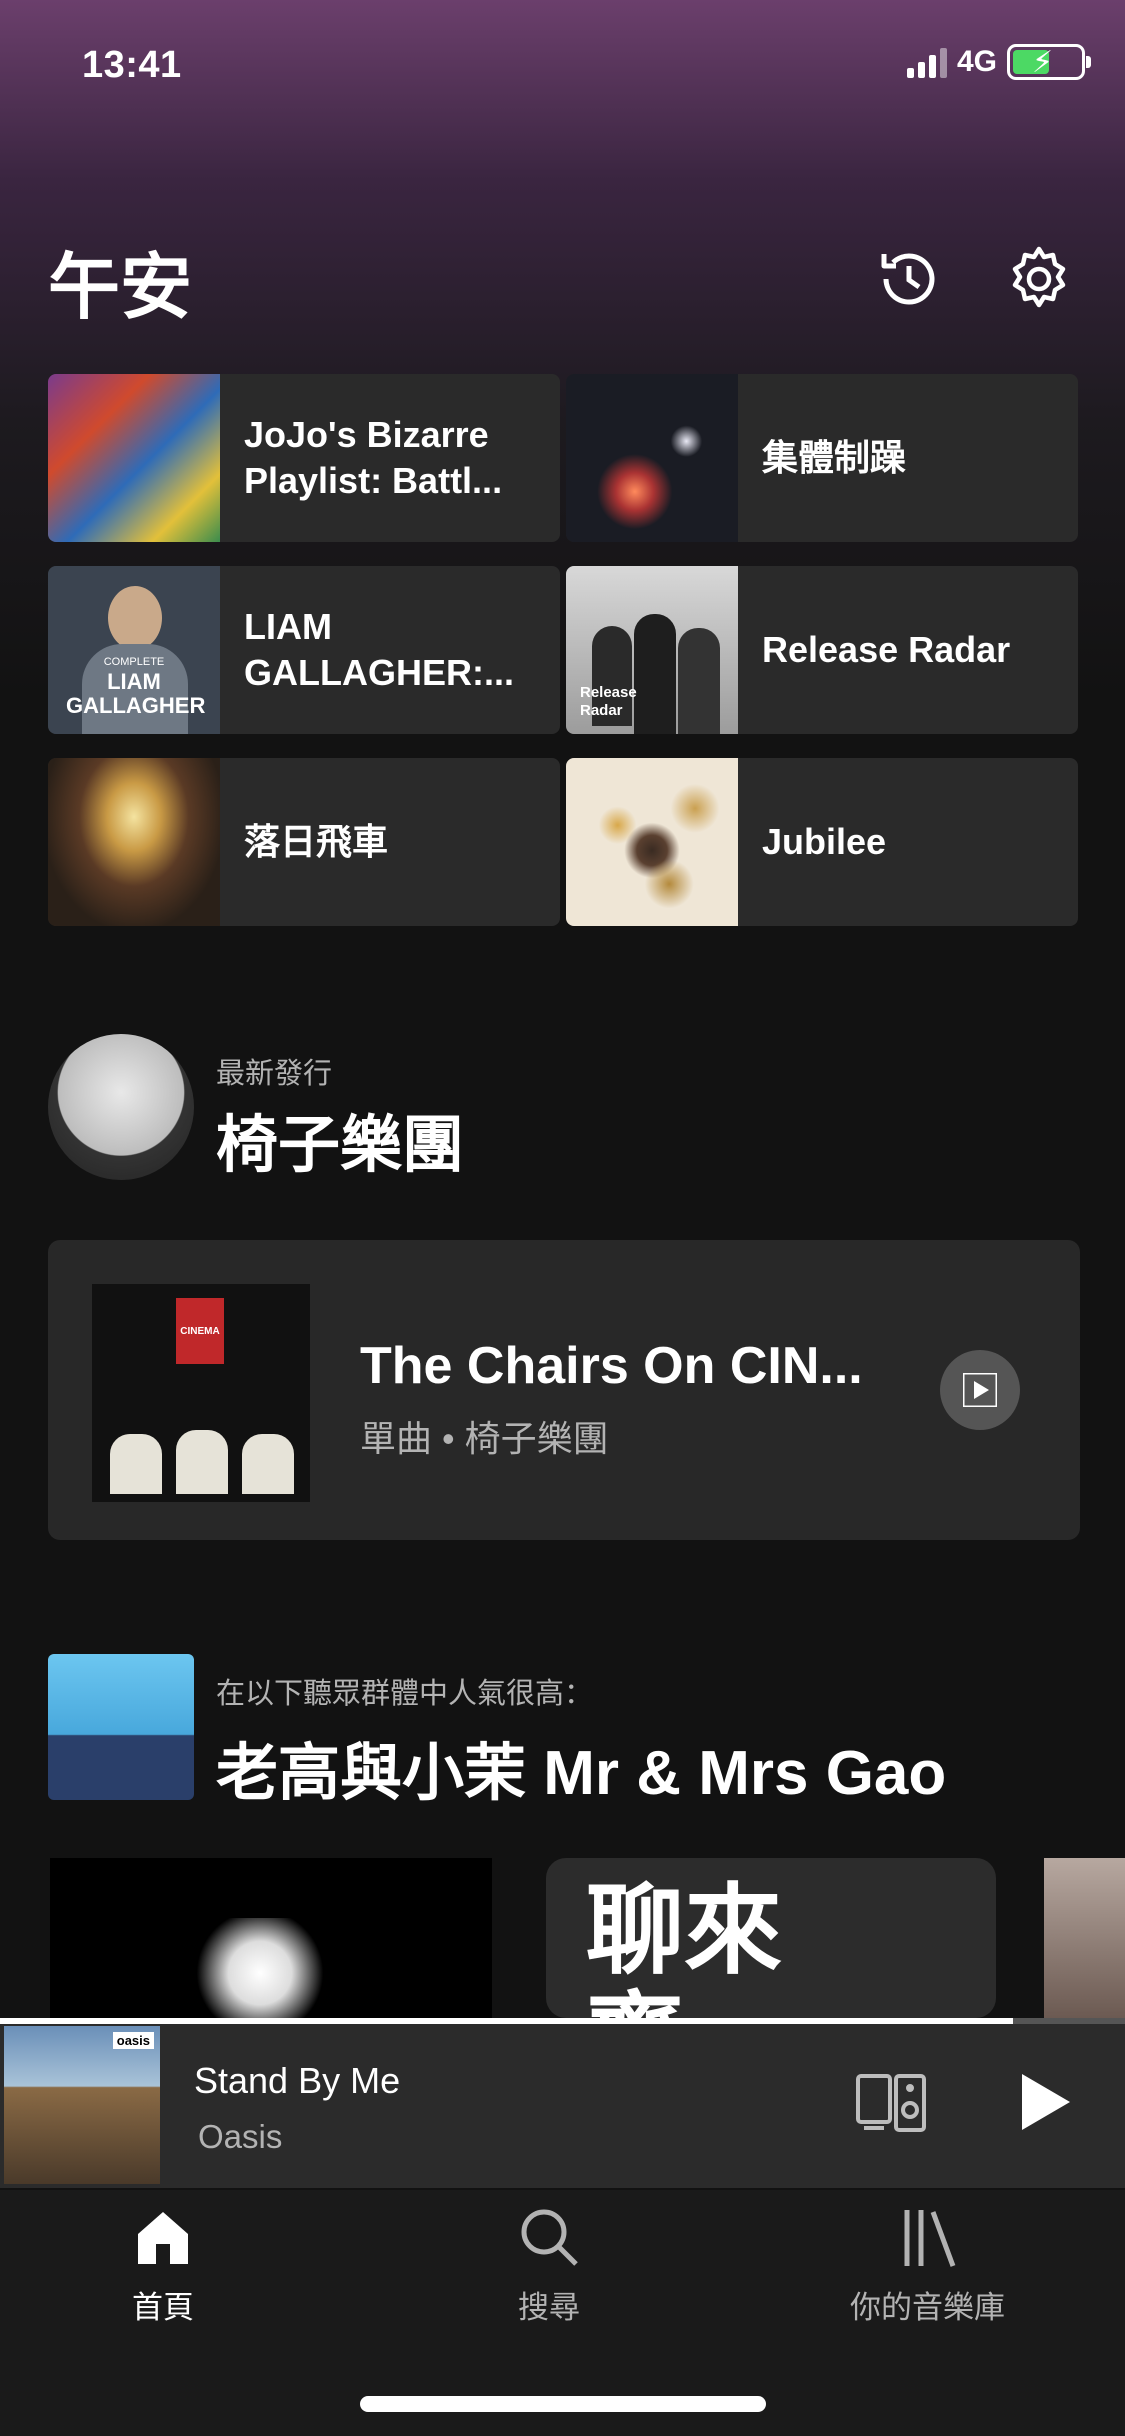 The height and width of the screenshot is (2436, 1125). I want to click on recently-played-icon, so click(909, 279).